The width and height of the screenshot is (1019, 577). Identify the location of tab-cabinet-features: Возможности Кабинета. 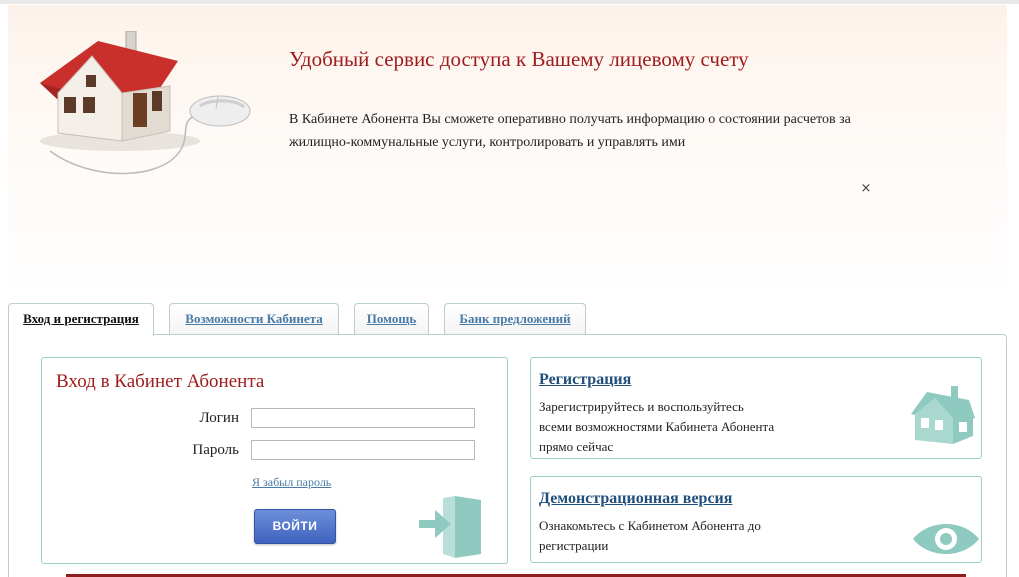
(254, 318).